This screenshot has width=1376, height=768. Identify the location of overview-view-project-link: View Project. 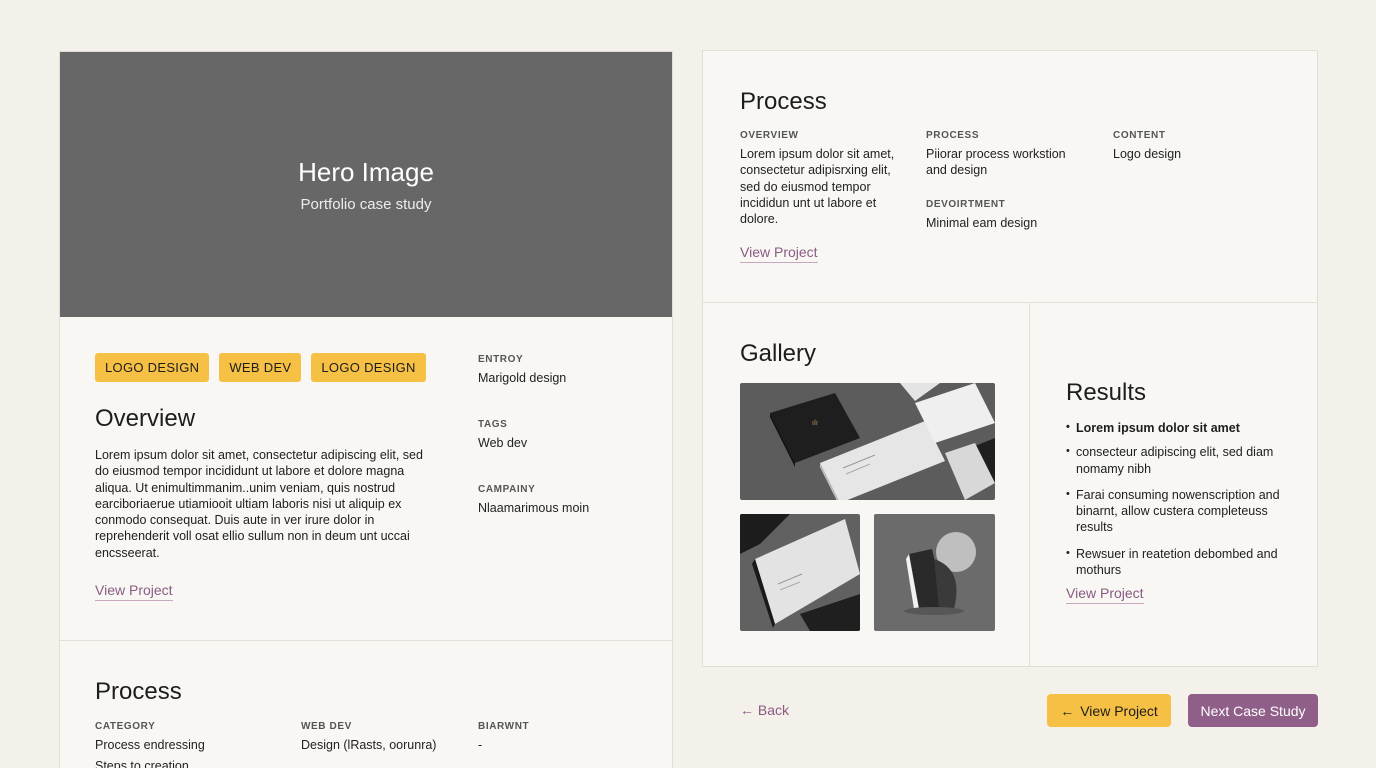
(134, 591).